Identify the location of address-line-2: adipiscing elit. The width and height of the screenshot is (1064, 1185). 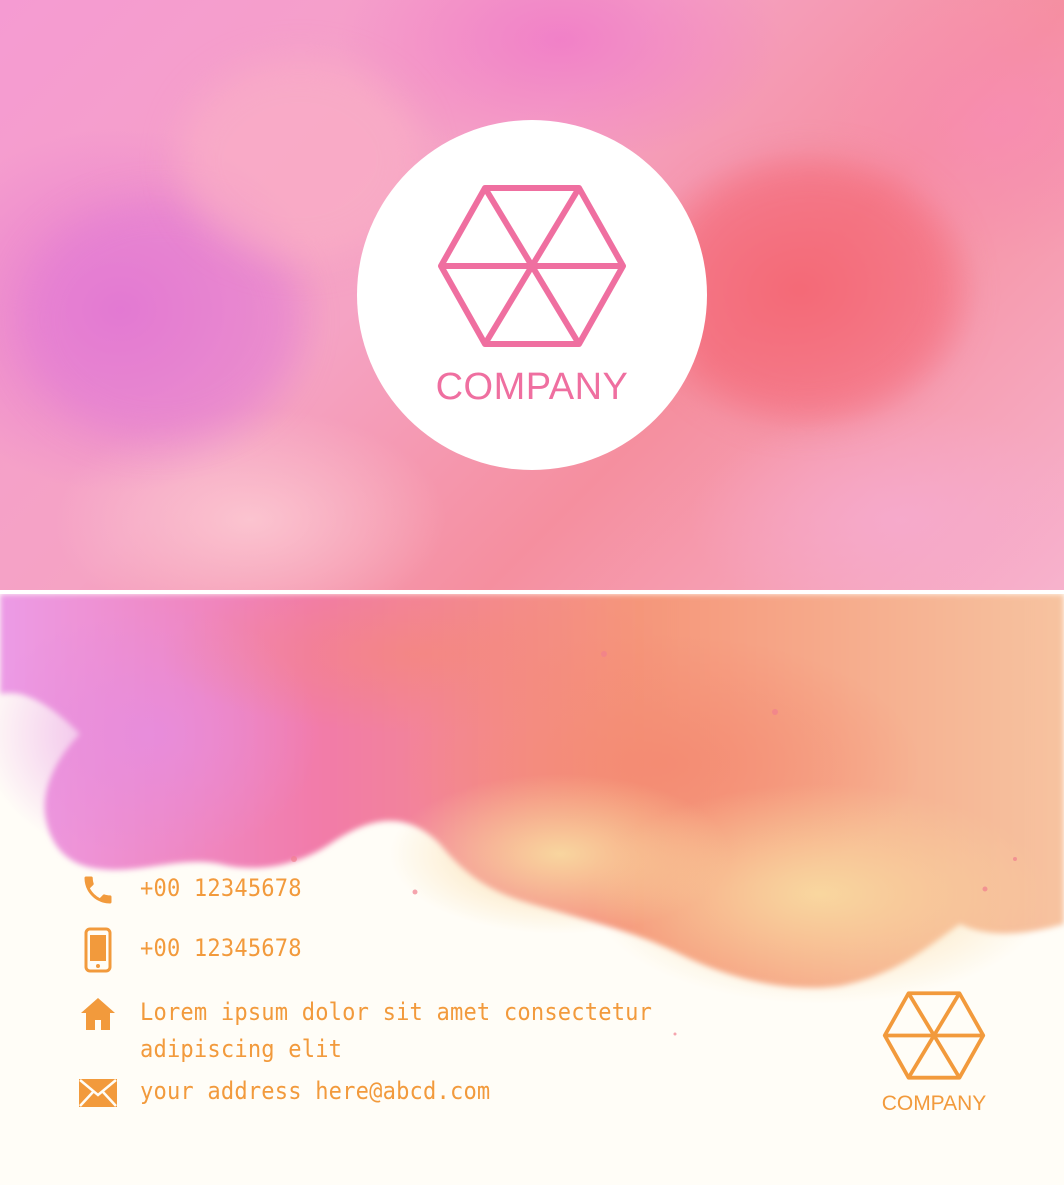
(241, 1049).